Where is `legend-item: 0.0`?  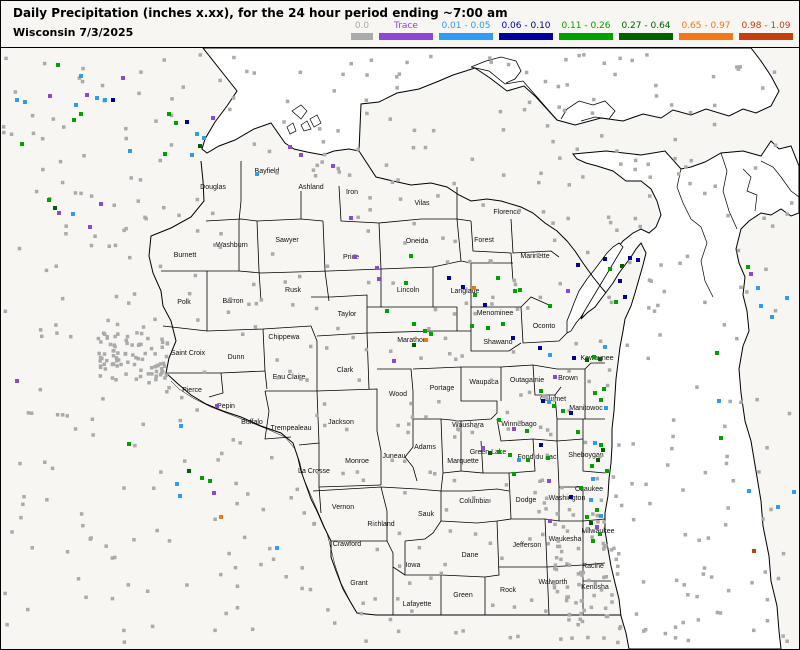
legend-item: 0.0 is located at coordinates (362, 32).